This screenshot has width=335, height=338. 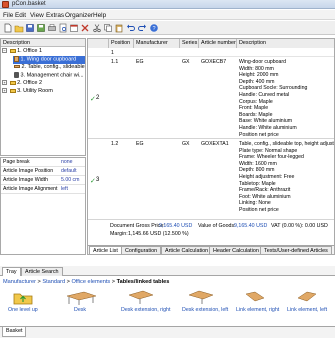 What do you see at coordinates (143, 282) in the screenshot?
I see `breadcrumb-current: Tables/linked tables` at bounding box center [143, 282].